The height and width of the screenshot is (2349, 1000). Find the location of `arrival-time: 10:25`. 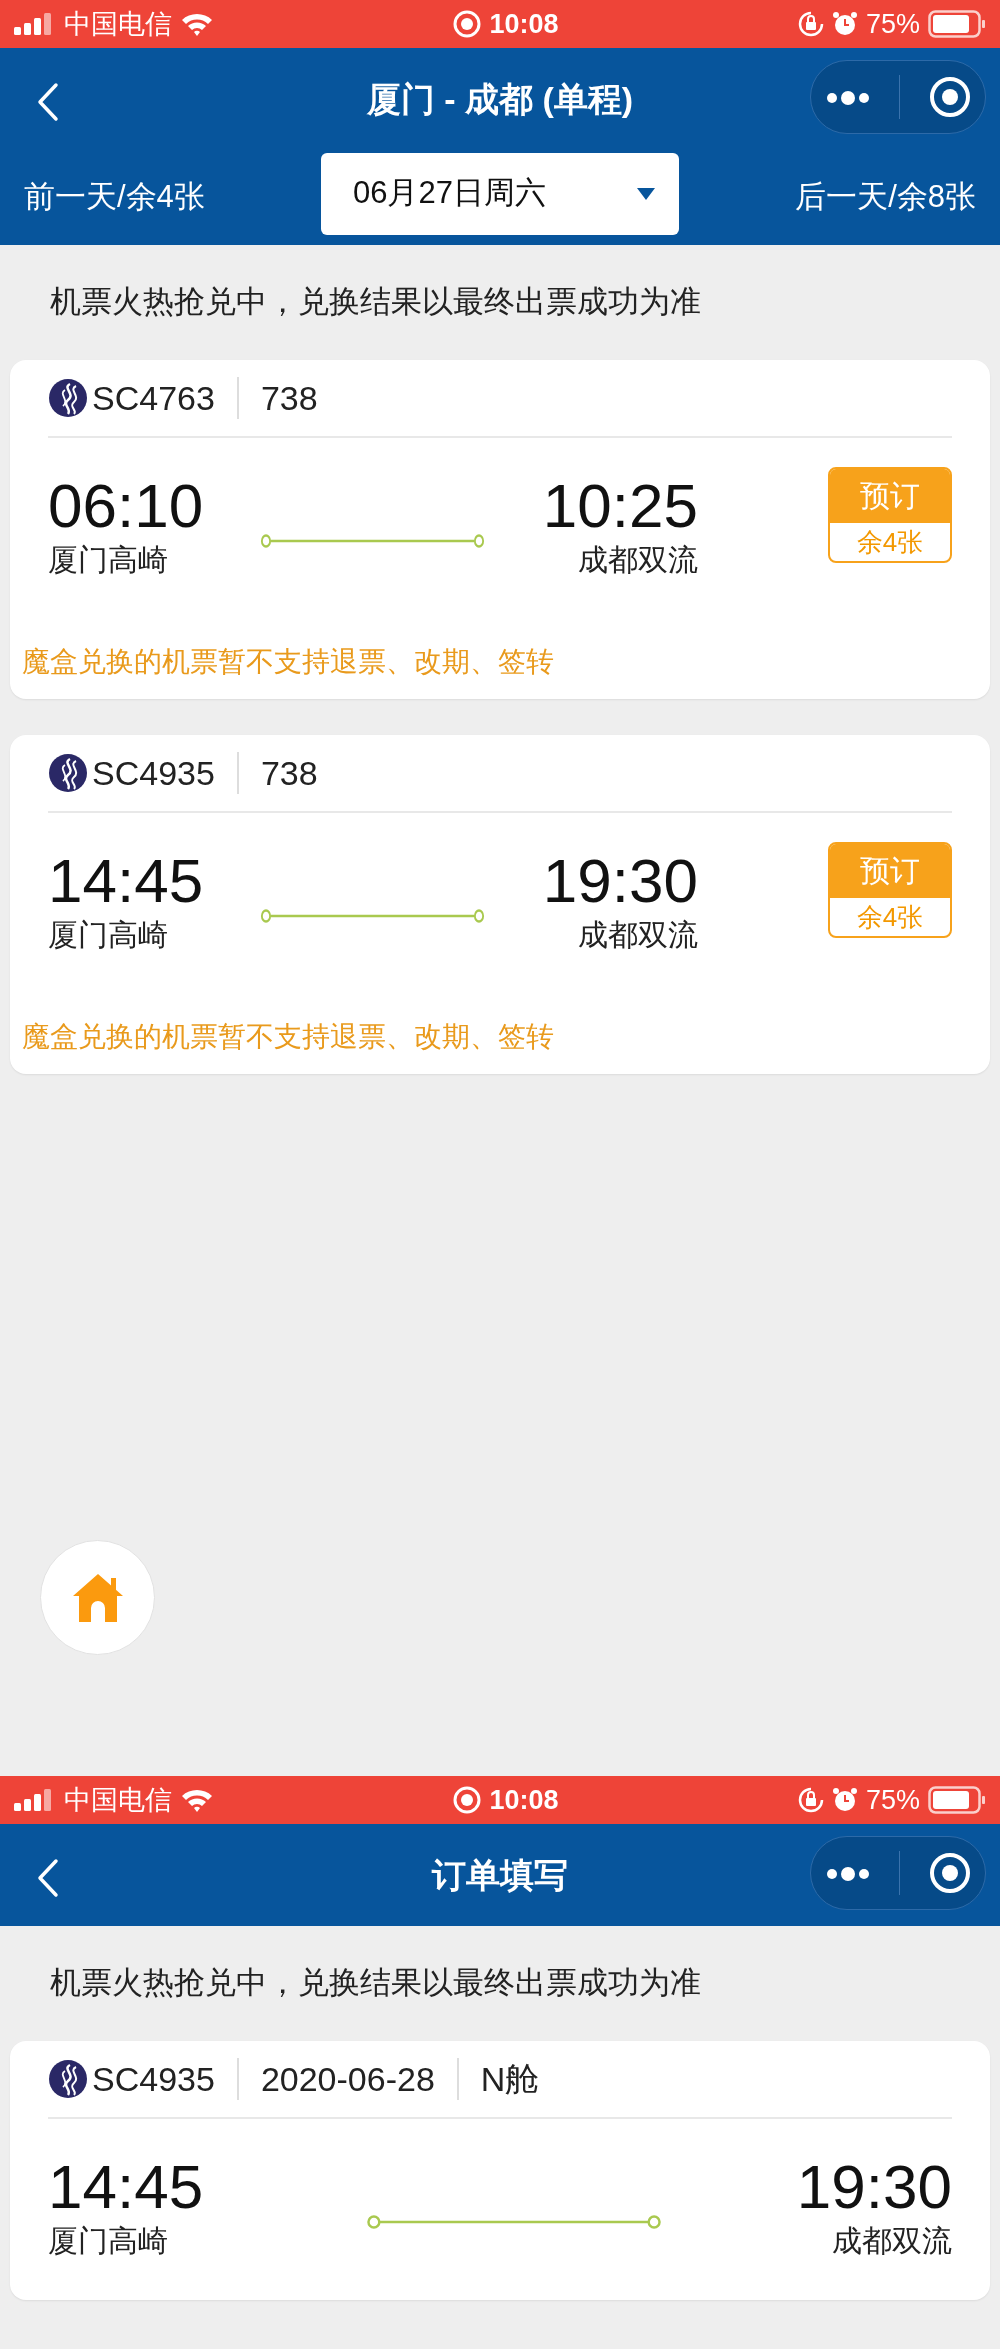

arrival-time: 10:25 is located at coordinates (619, 506).